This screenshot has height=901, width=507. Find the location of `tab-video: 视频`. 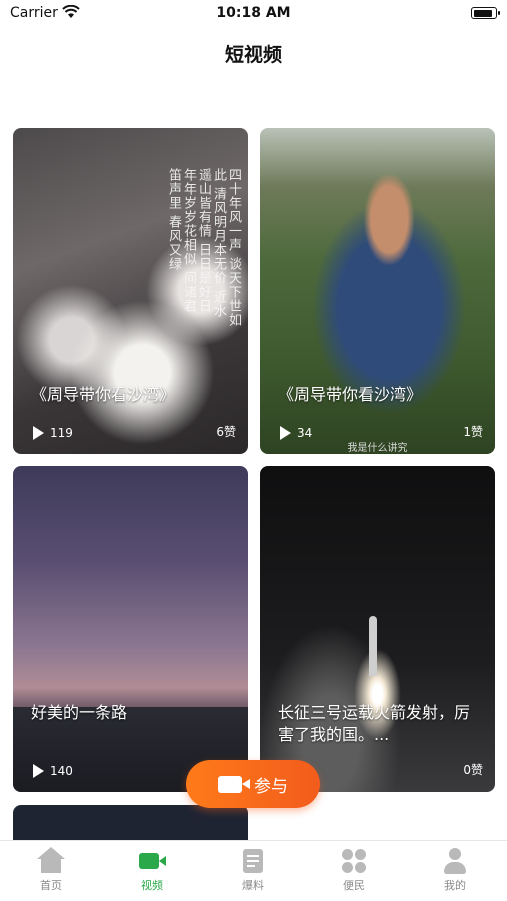

tab-video: 视频 is located at coordinates (152, 870).